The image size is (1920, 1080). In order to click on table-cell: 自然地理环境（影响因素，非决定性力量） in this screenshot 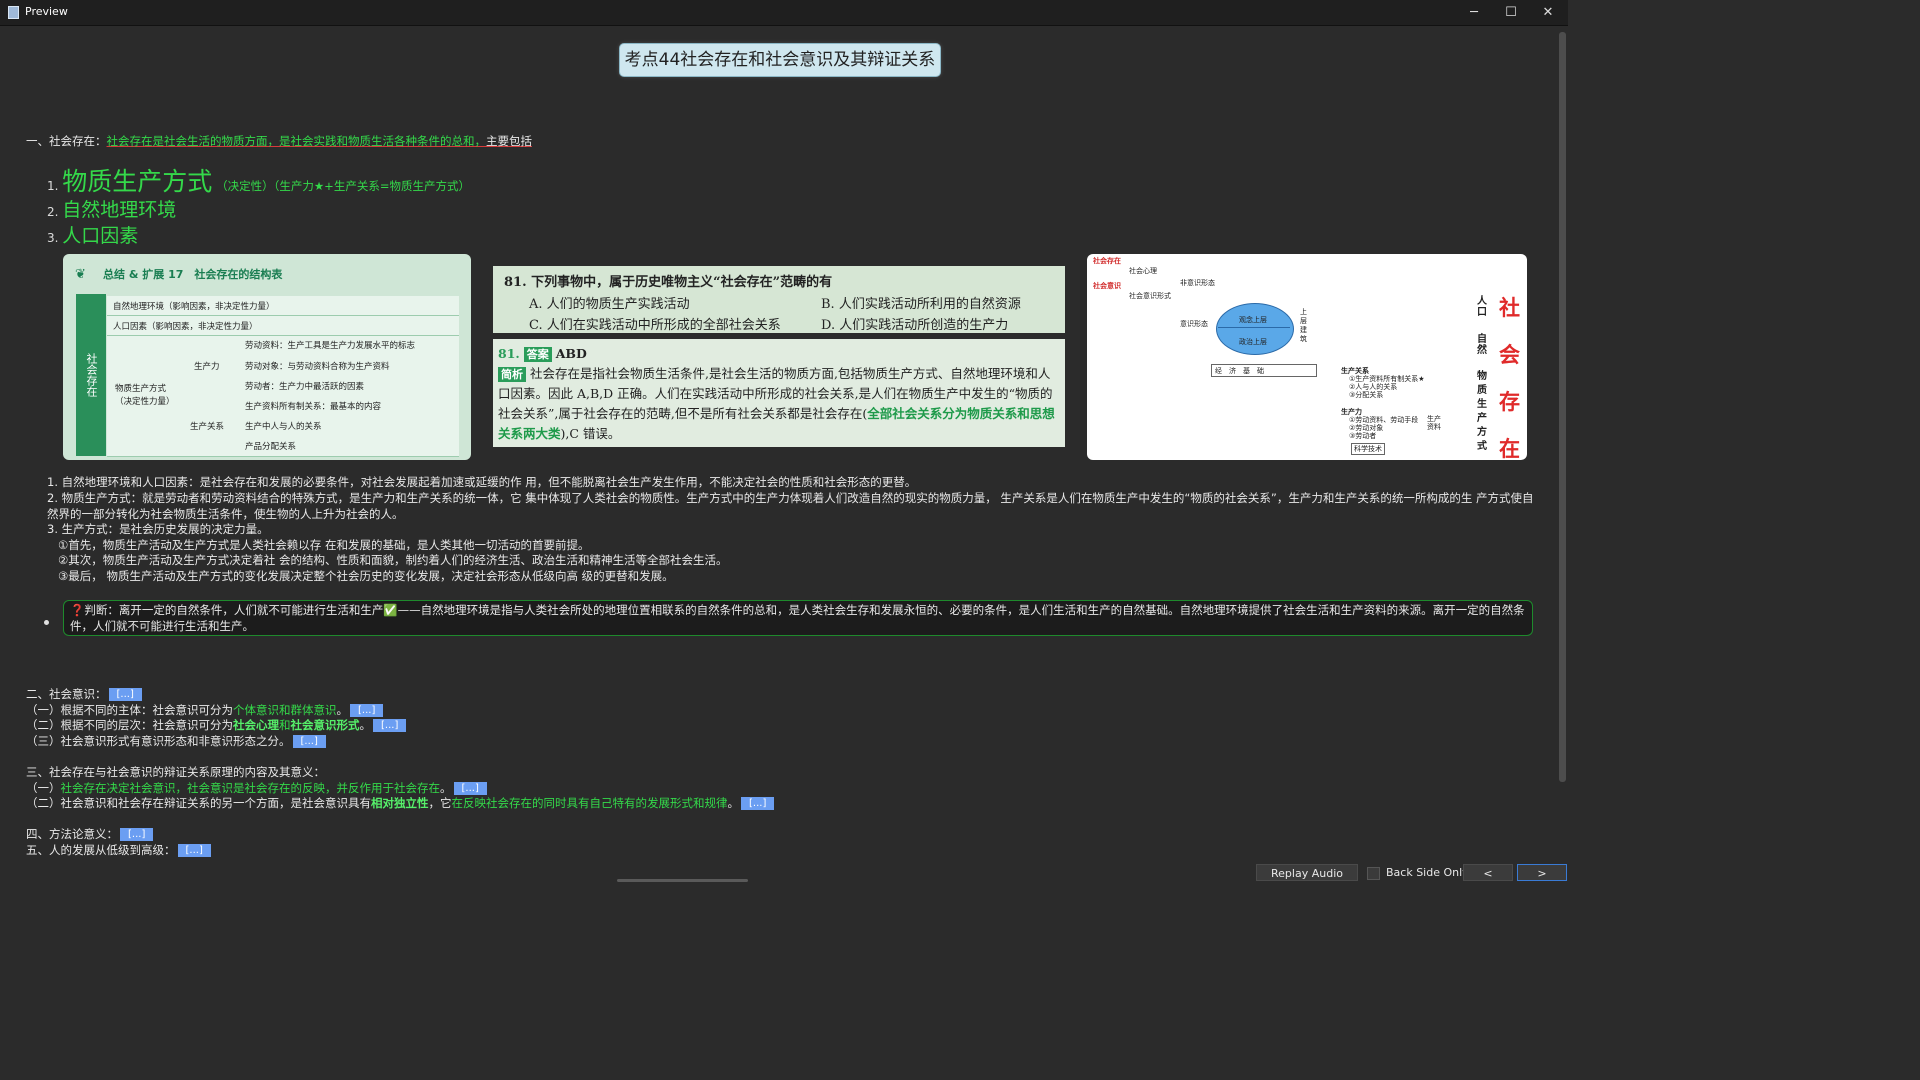, I will do `click(194, 307)`.